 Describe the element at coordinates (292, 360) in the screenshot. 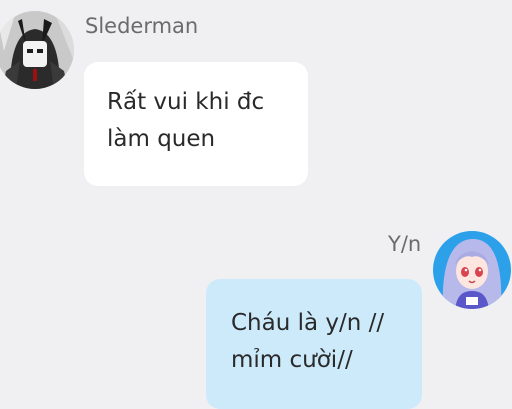

I see `message-text-line: mỉm cười//` at that location.